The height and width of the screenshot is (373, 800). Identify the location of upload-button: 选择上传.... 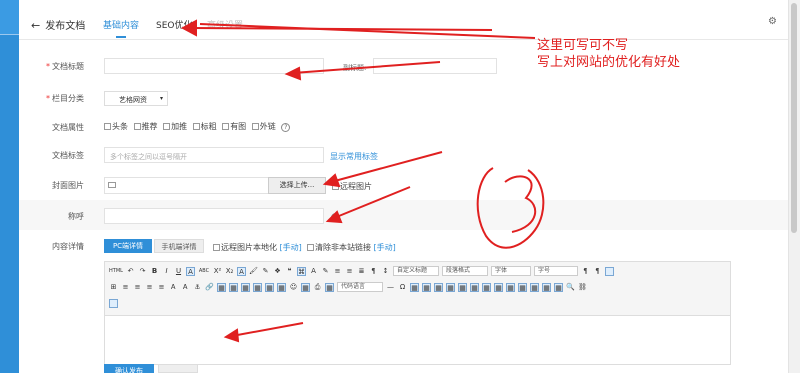
(297, 185).